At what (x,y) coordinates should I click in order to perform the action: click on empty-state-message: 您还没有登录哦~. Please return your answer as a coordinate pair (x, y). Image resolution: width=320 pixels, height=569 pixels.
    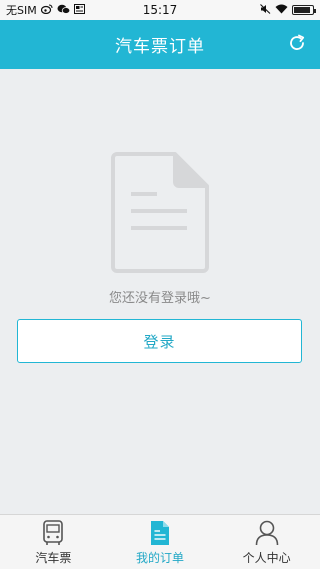
    Looking at the image, I should click on (160, 298).